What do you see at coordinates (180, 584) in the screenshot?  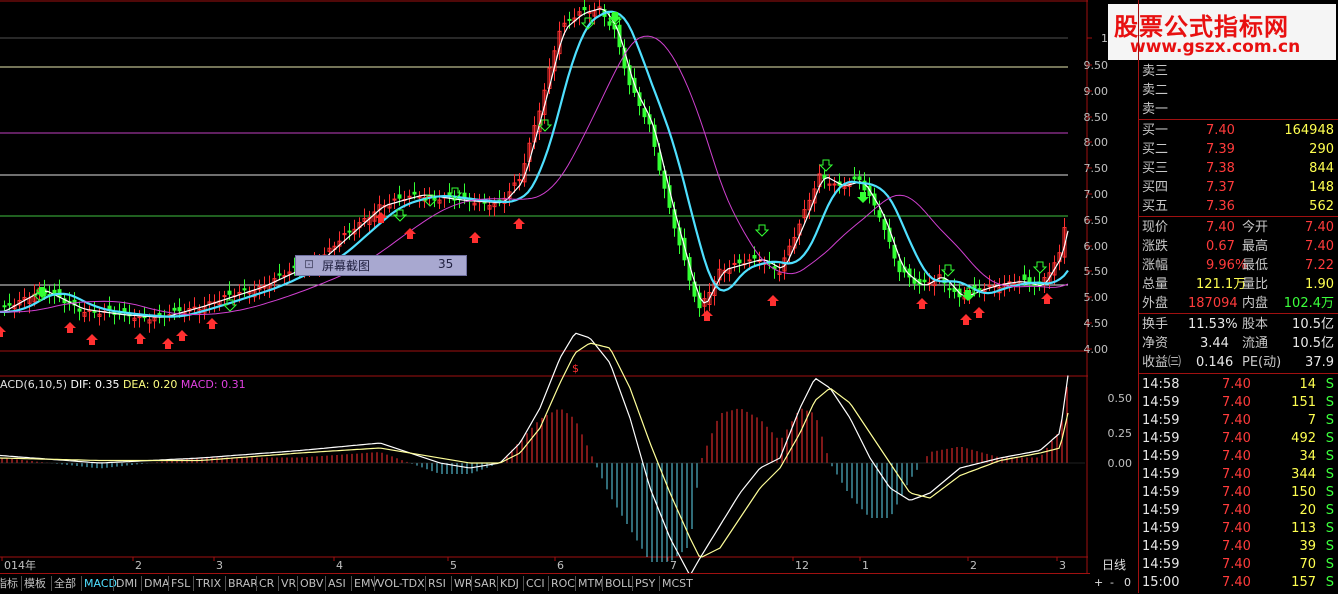 I see `indicator-tab: FSL` at bounding box center [180, 584].